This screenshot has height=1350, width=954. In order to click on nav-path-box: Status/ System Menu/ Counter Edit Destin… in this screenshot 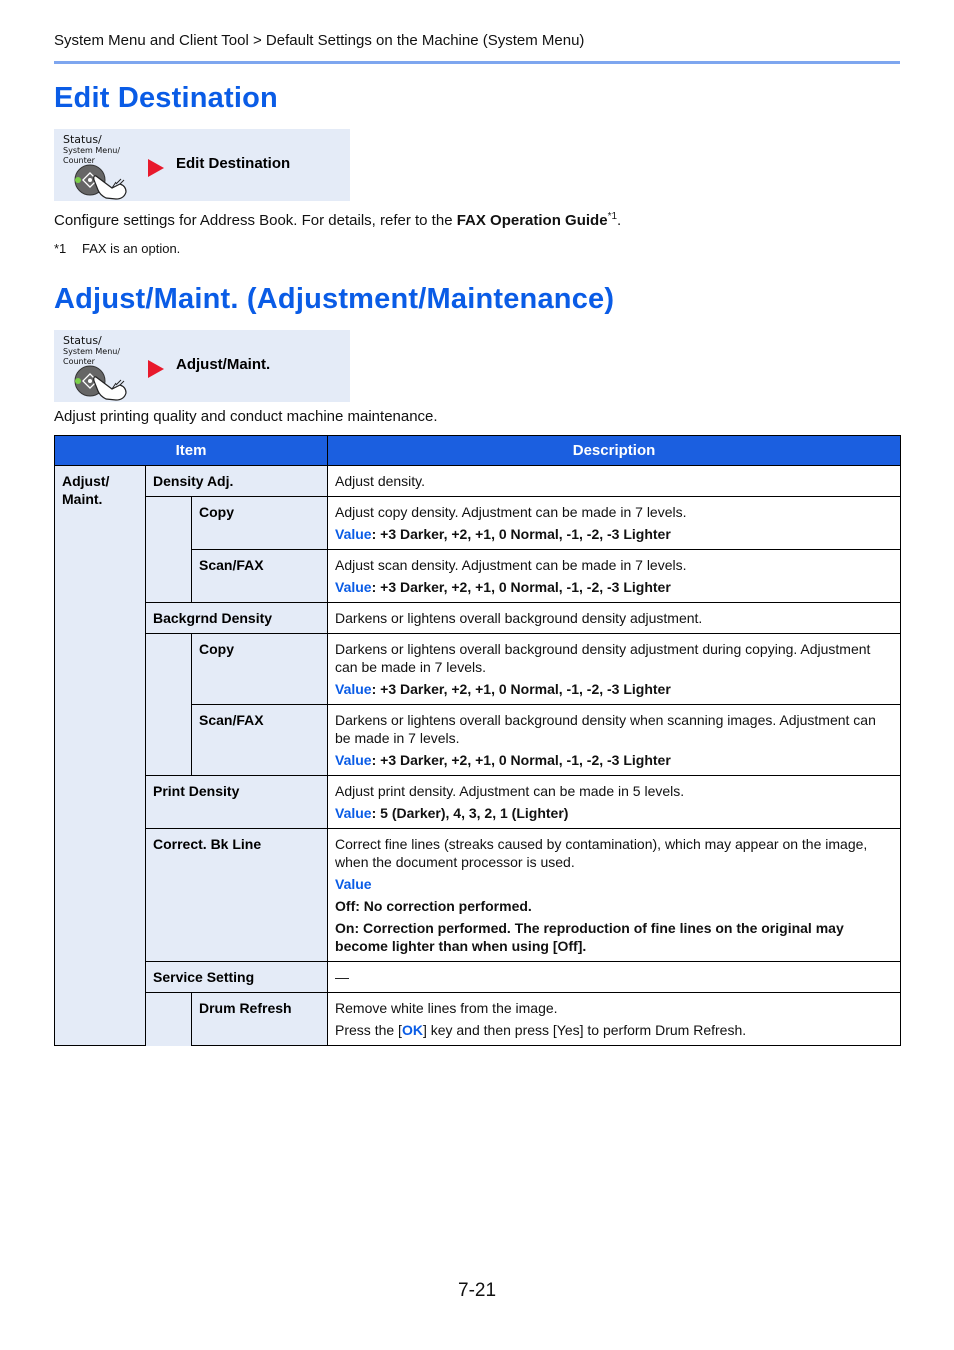, I will do `click(202, 165)`.